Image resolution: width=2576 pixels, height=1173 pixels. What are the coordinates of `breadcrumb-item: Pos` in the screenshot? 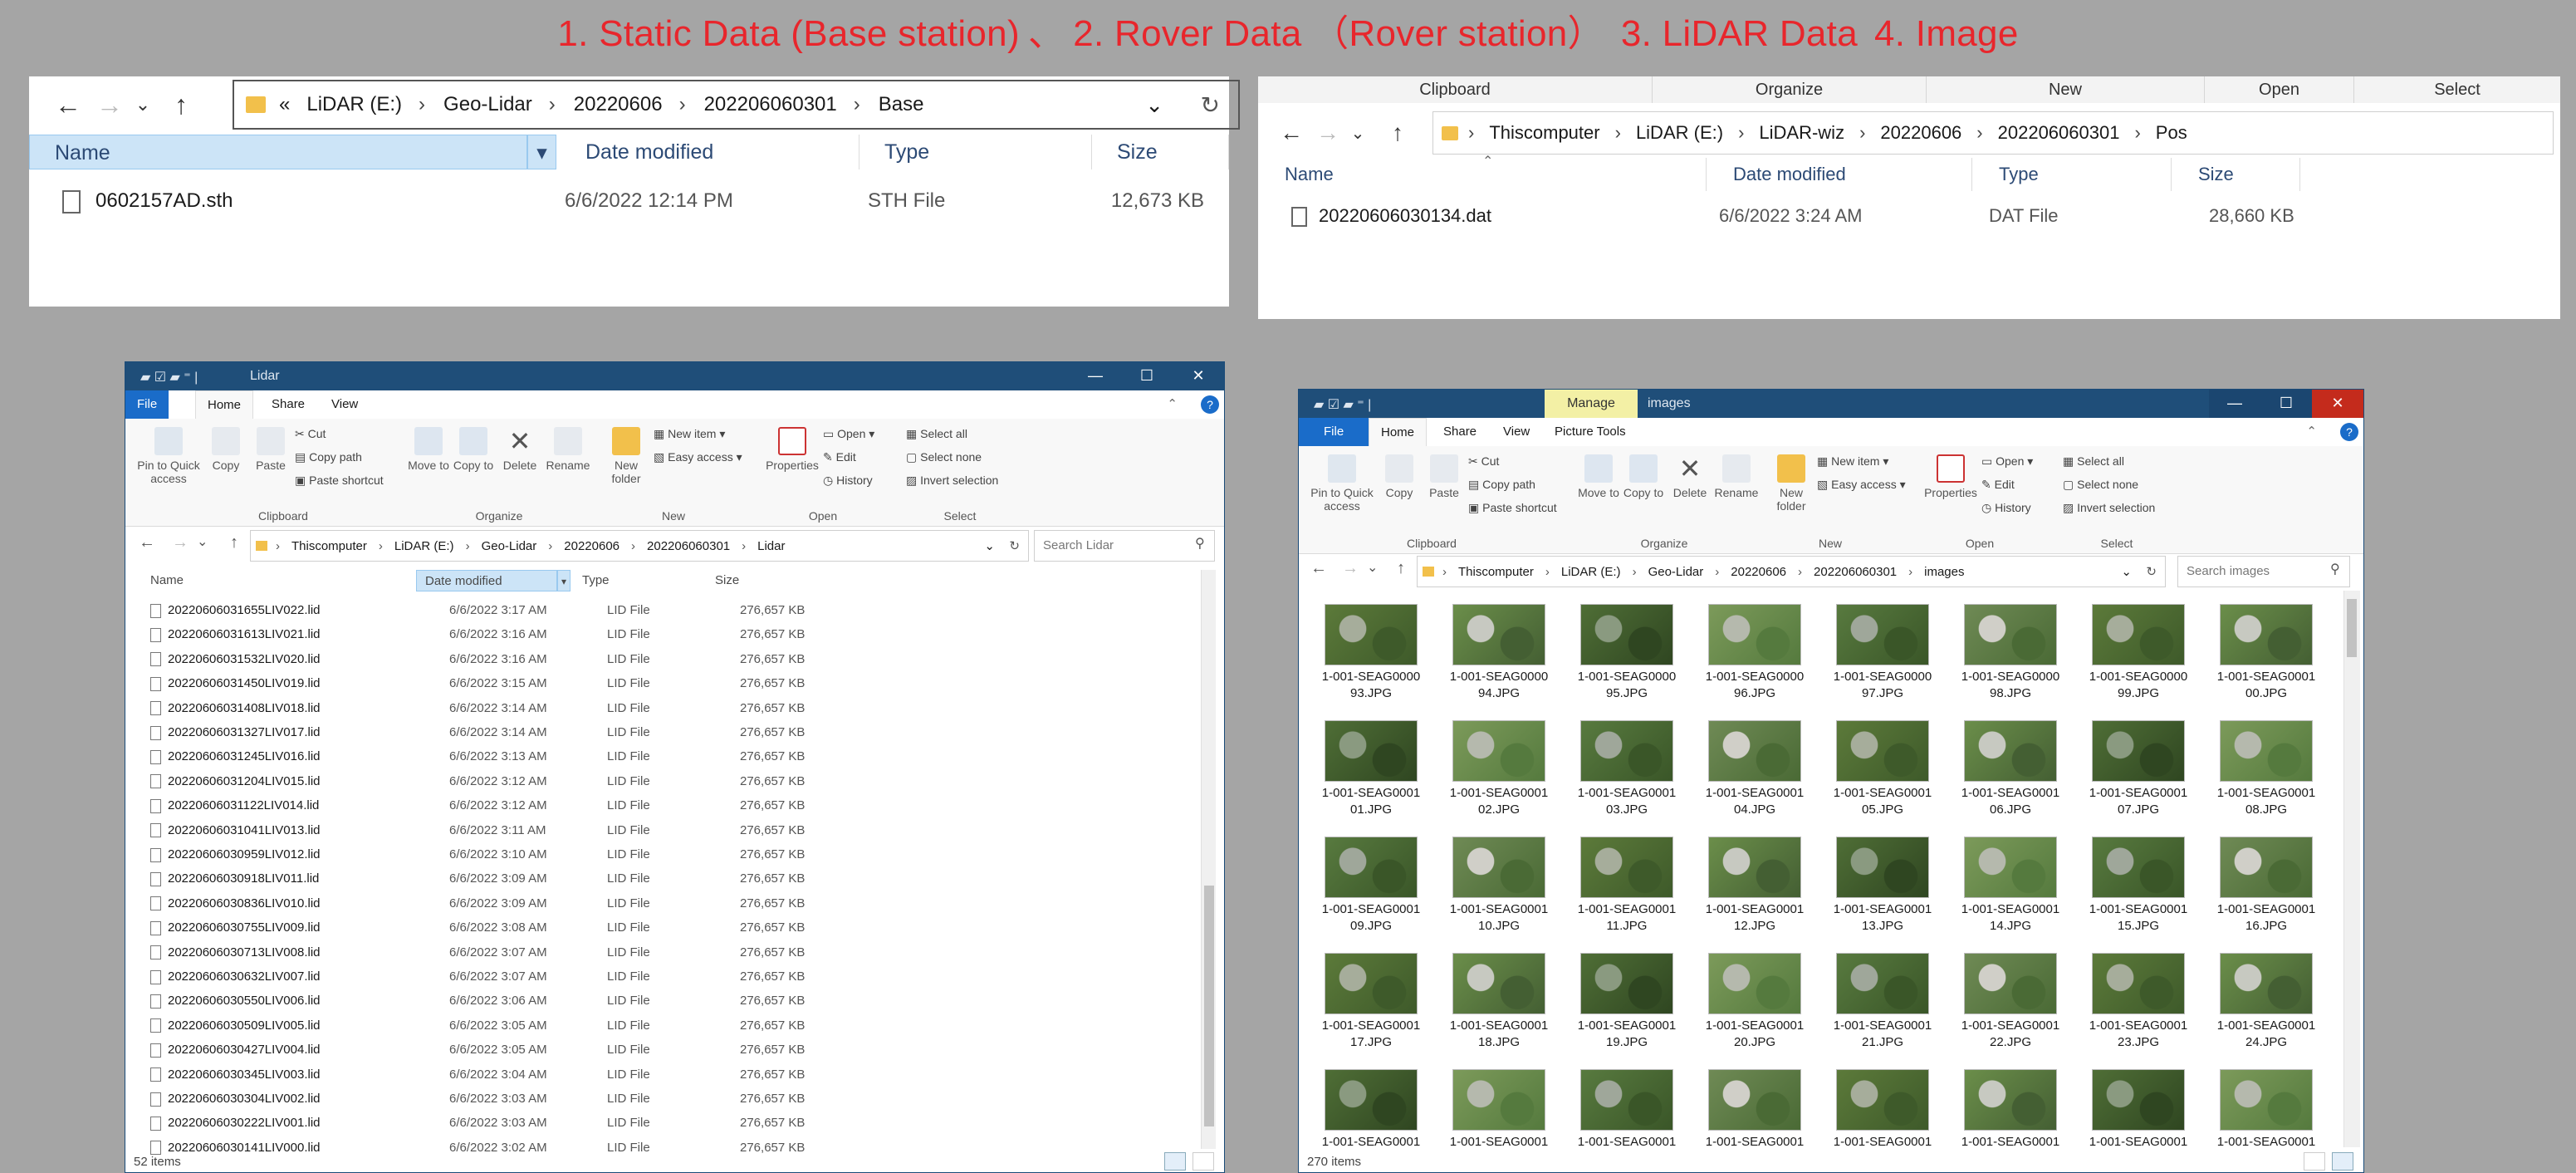 It's located at (2172, 133).